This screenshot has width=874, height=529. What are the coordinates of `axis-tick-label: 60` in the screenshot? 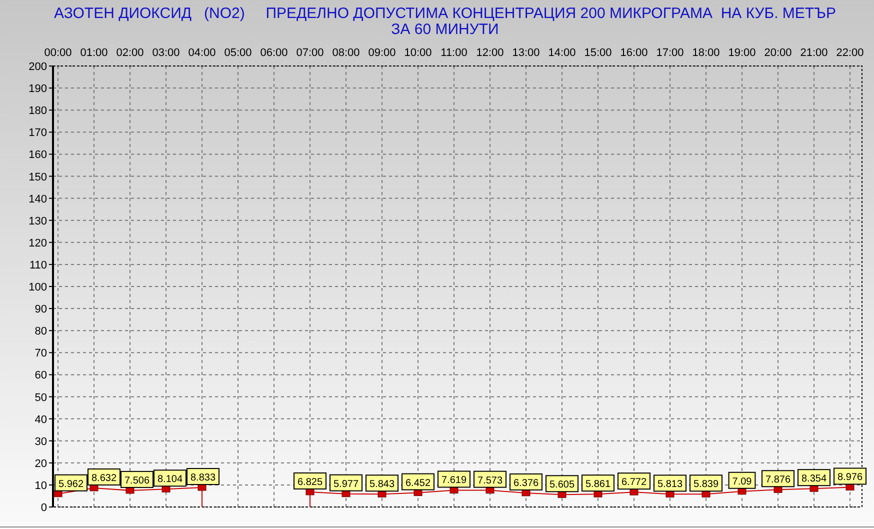 It's located at (40, 376).